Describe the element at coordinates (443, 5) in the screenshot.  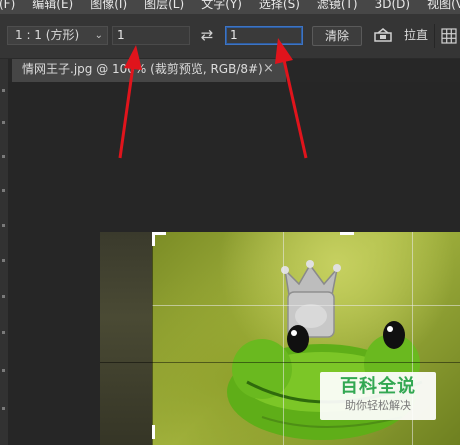
I see `menu-view: 视图(V)` at that location.